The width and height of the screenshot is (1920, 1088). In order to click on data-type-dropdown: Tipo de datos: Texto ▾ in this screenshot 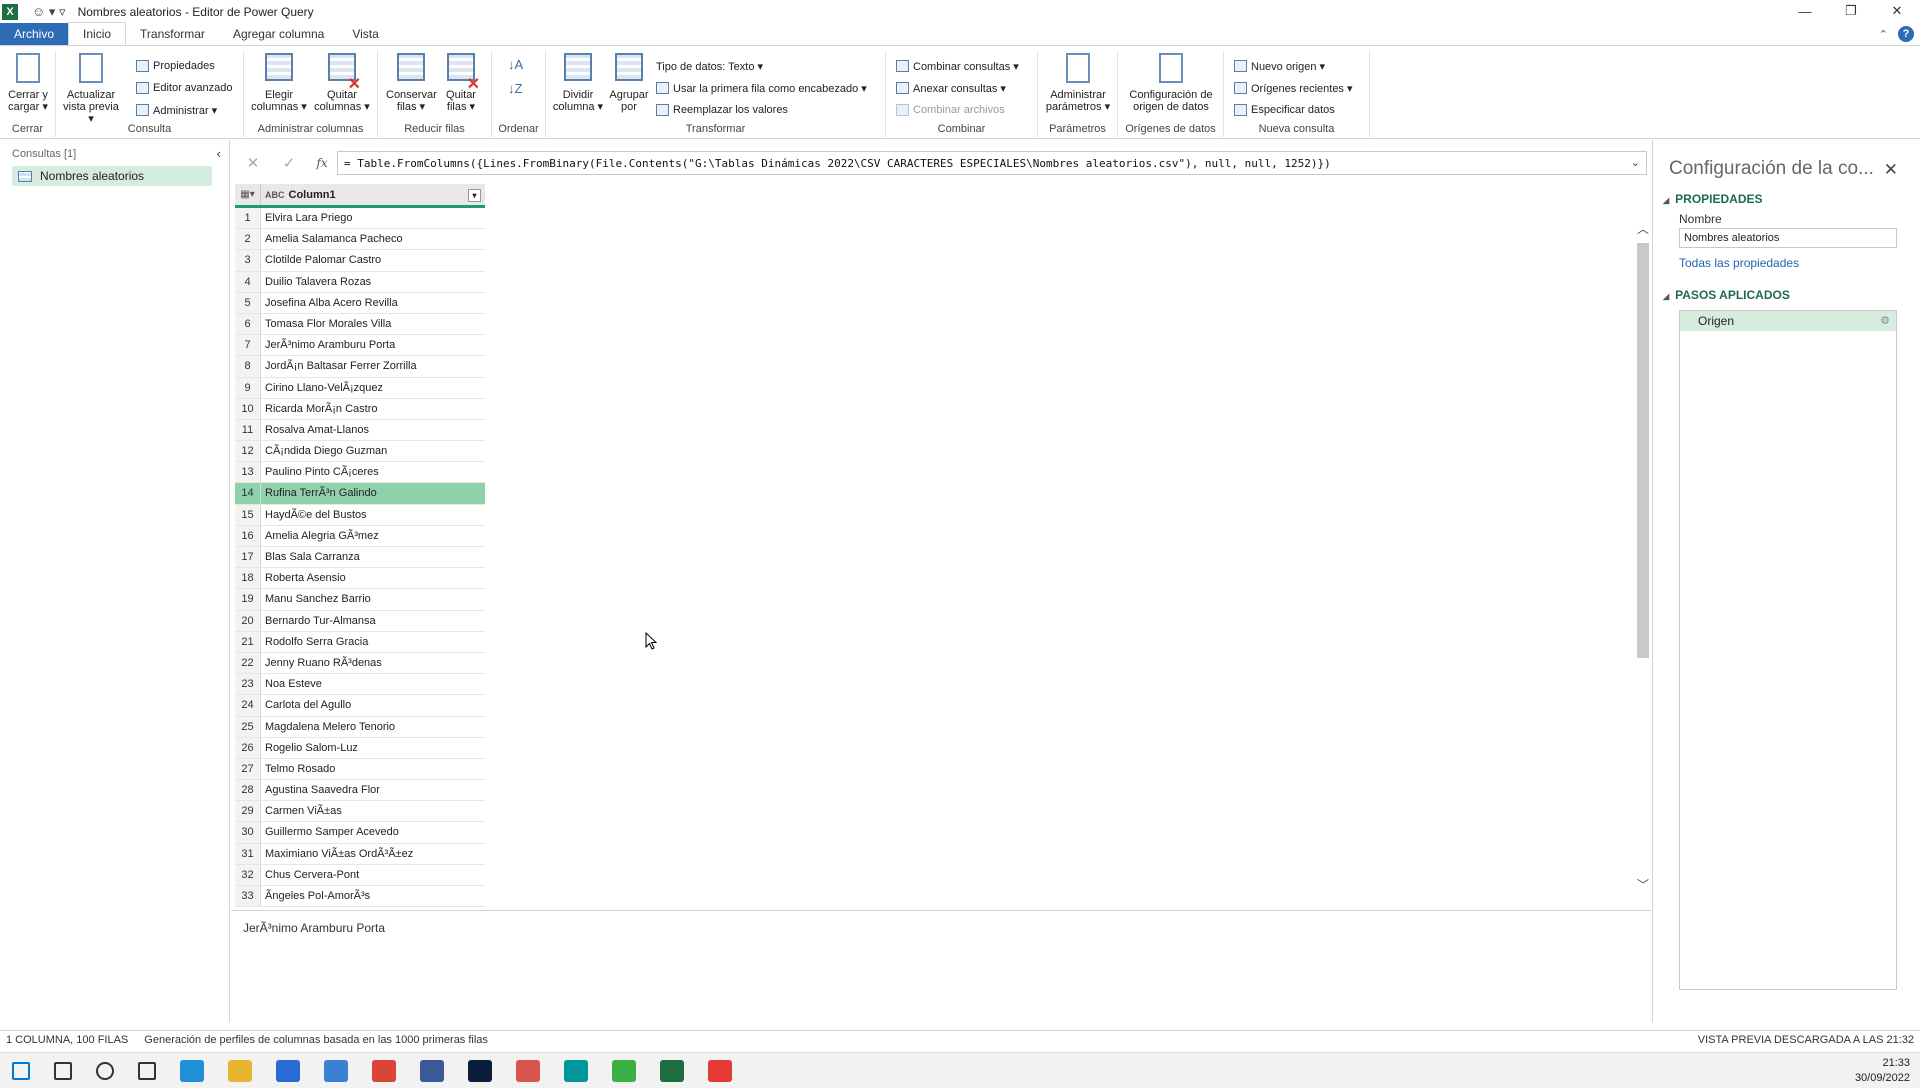, I will do `click(709, 66)`.